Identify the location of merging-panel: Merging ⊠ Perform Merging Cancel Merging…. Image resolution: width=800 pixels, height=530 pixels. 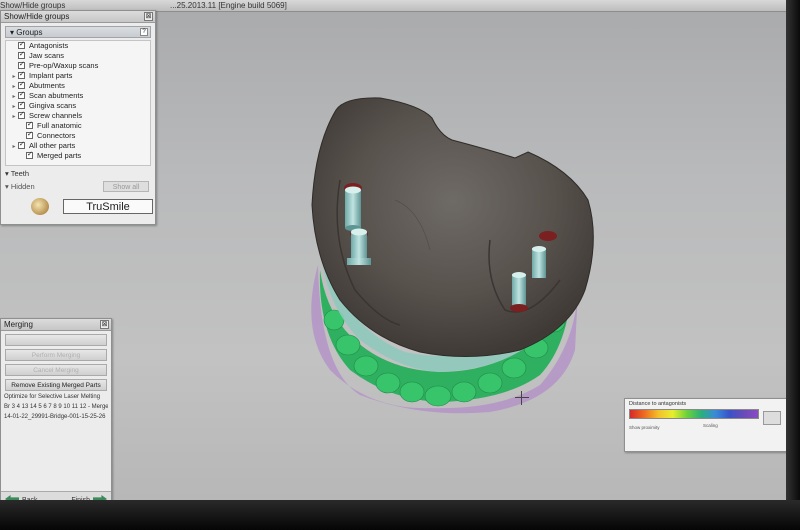
(56, 413).